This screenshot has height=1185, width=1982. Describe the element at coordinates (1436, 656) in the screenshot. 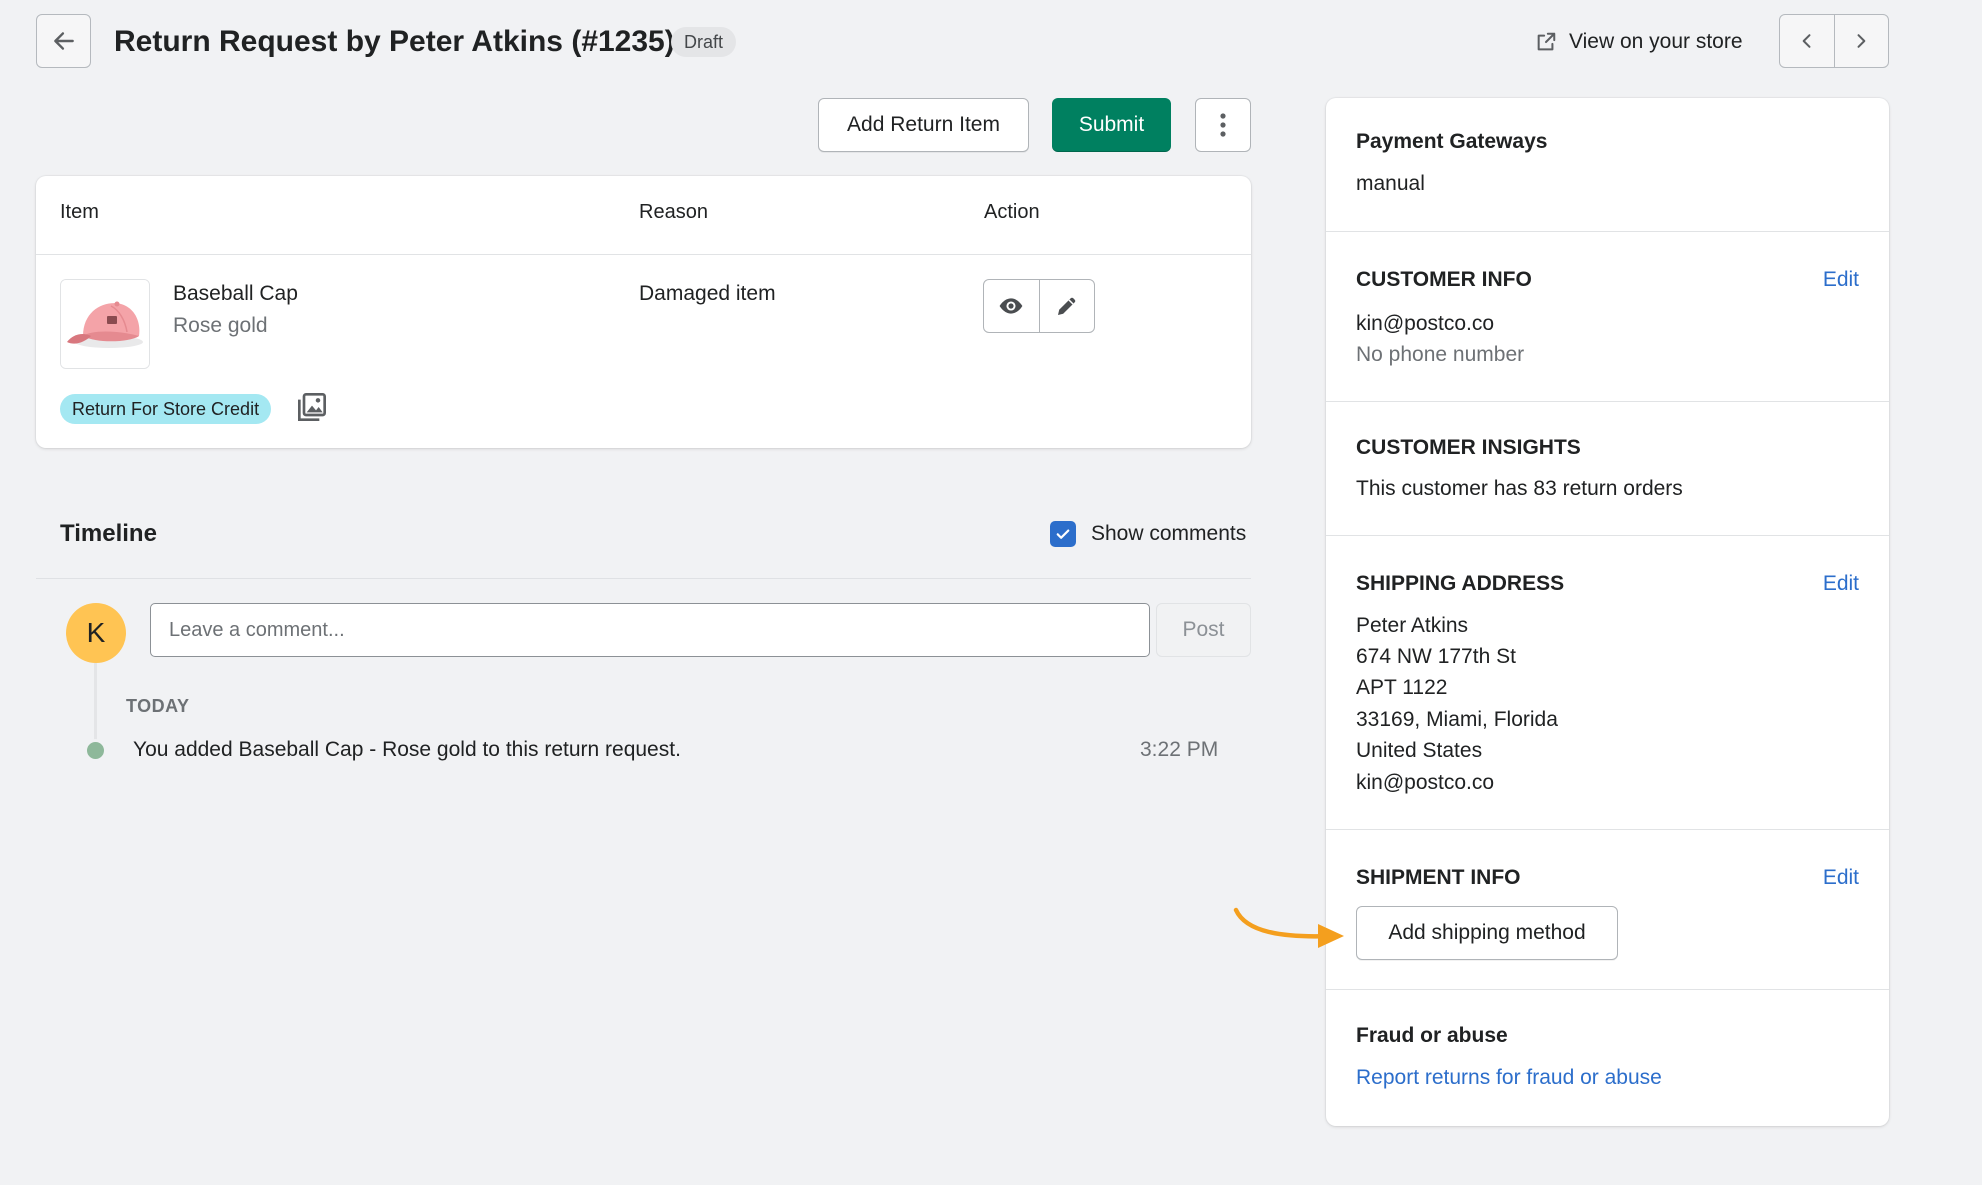

I see `address-line: 674 NW 177th St` at that location.